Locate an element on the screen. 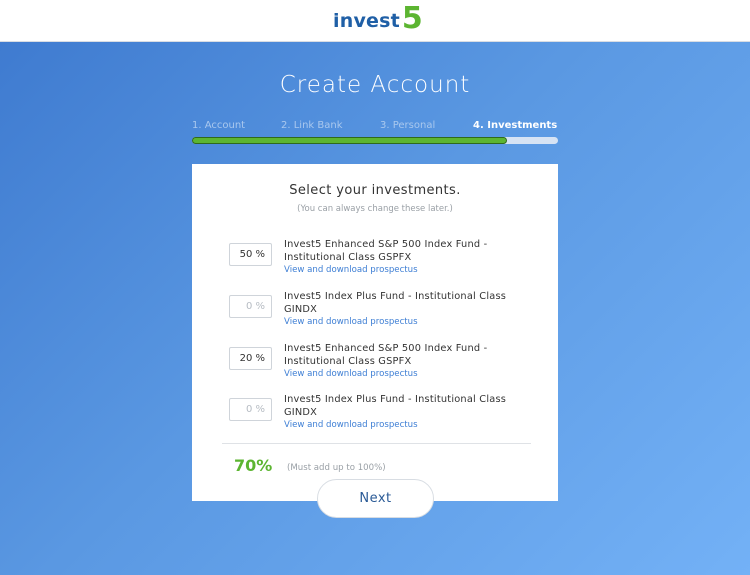  invest5-logo: invest 5 is located at coordinates (378, 19).